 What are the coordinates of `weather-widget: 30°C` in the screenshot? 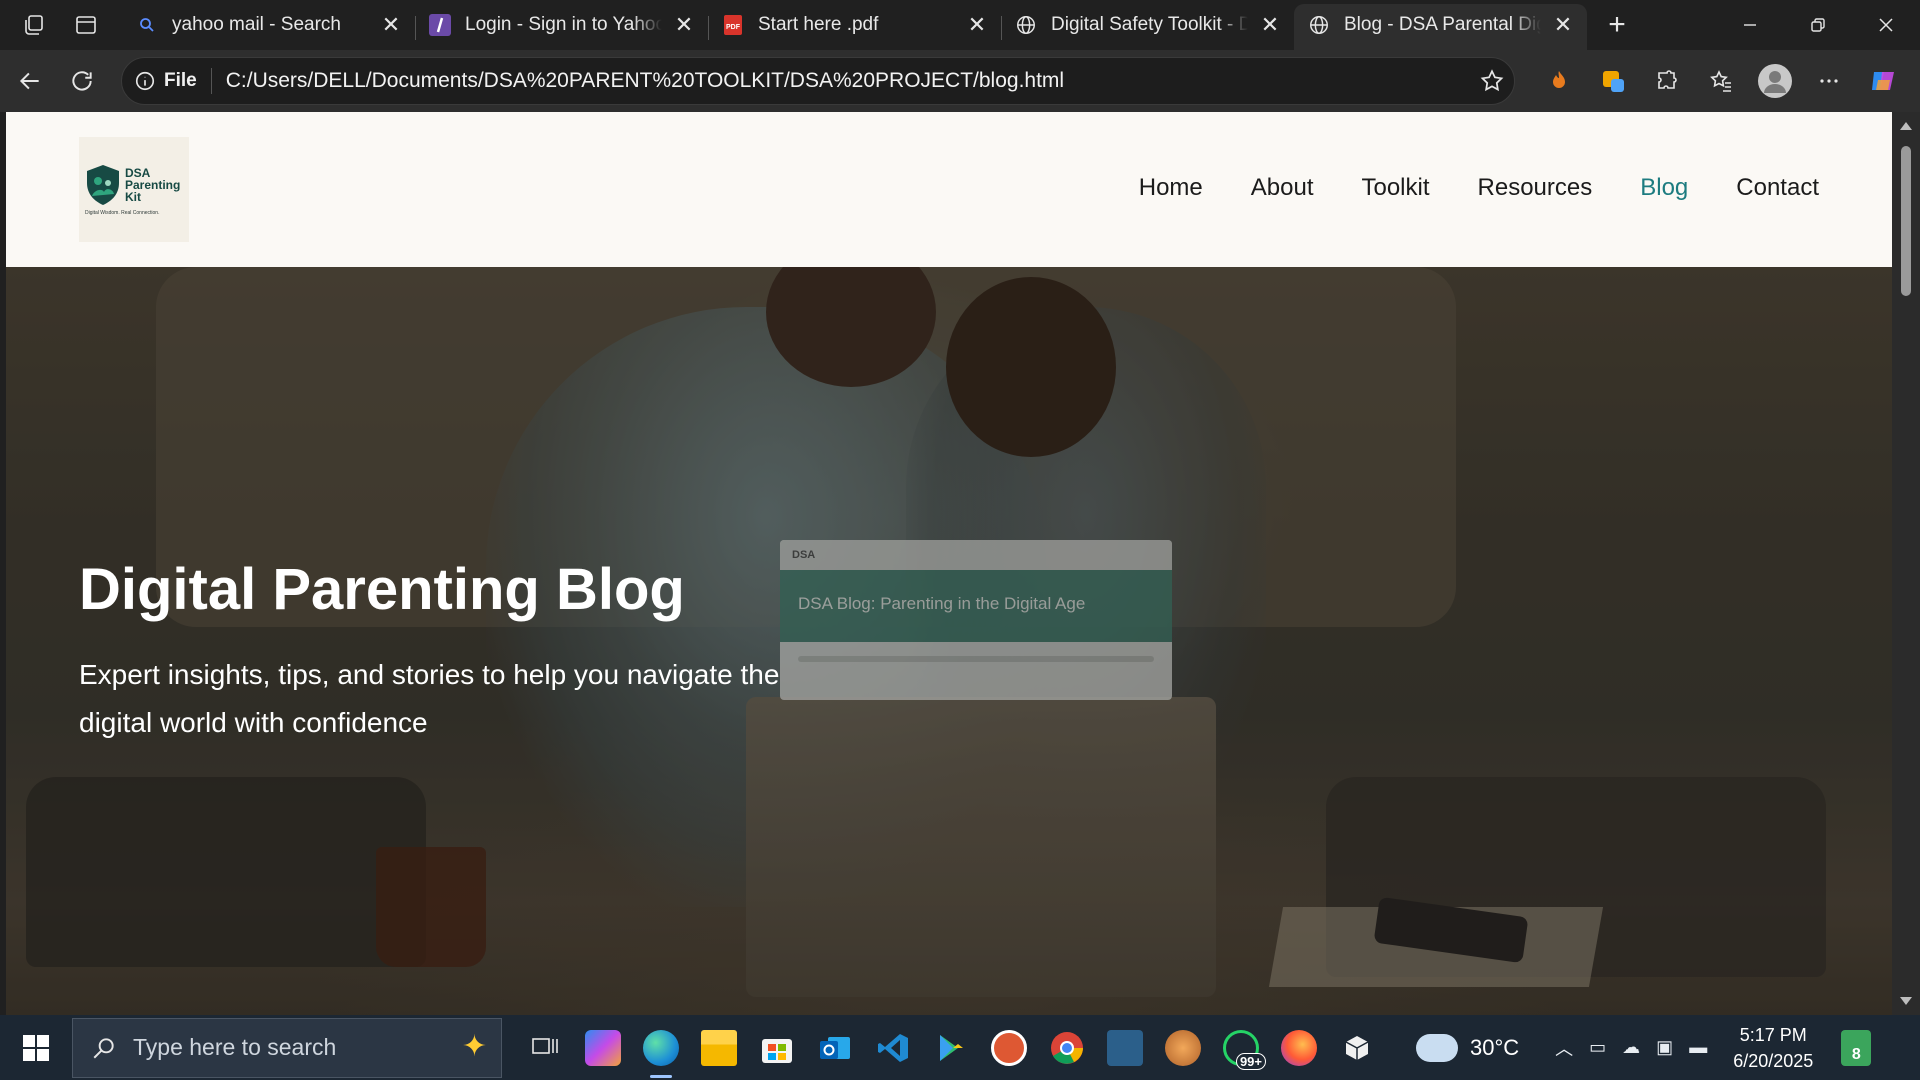 It's located at (1467, 1047).